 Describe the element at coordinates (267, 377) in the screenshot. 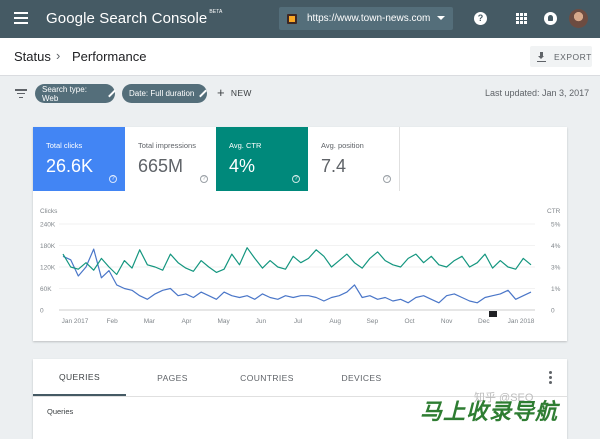

I see `tab-countries: COUNTRIES` at that location.